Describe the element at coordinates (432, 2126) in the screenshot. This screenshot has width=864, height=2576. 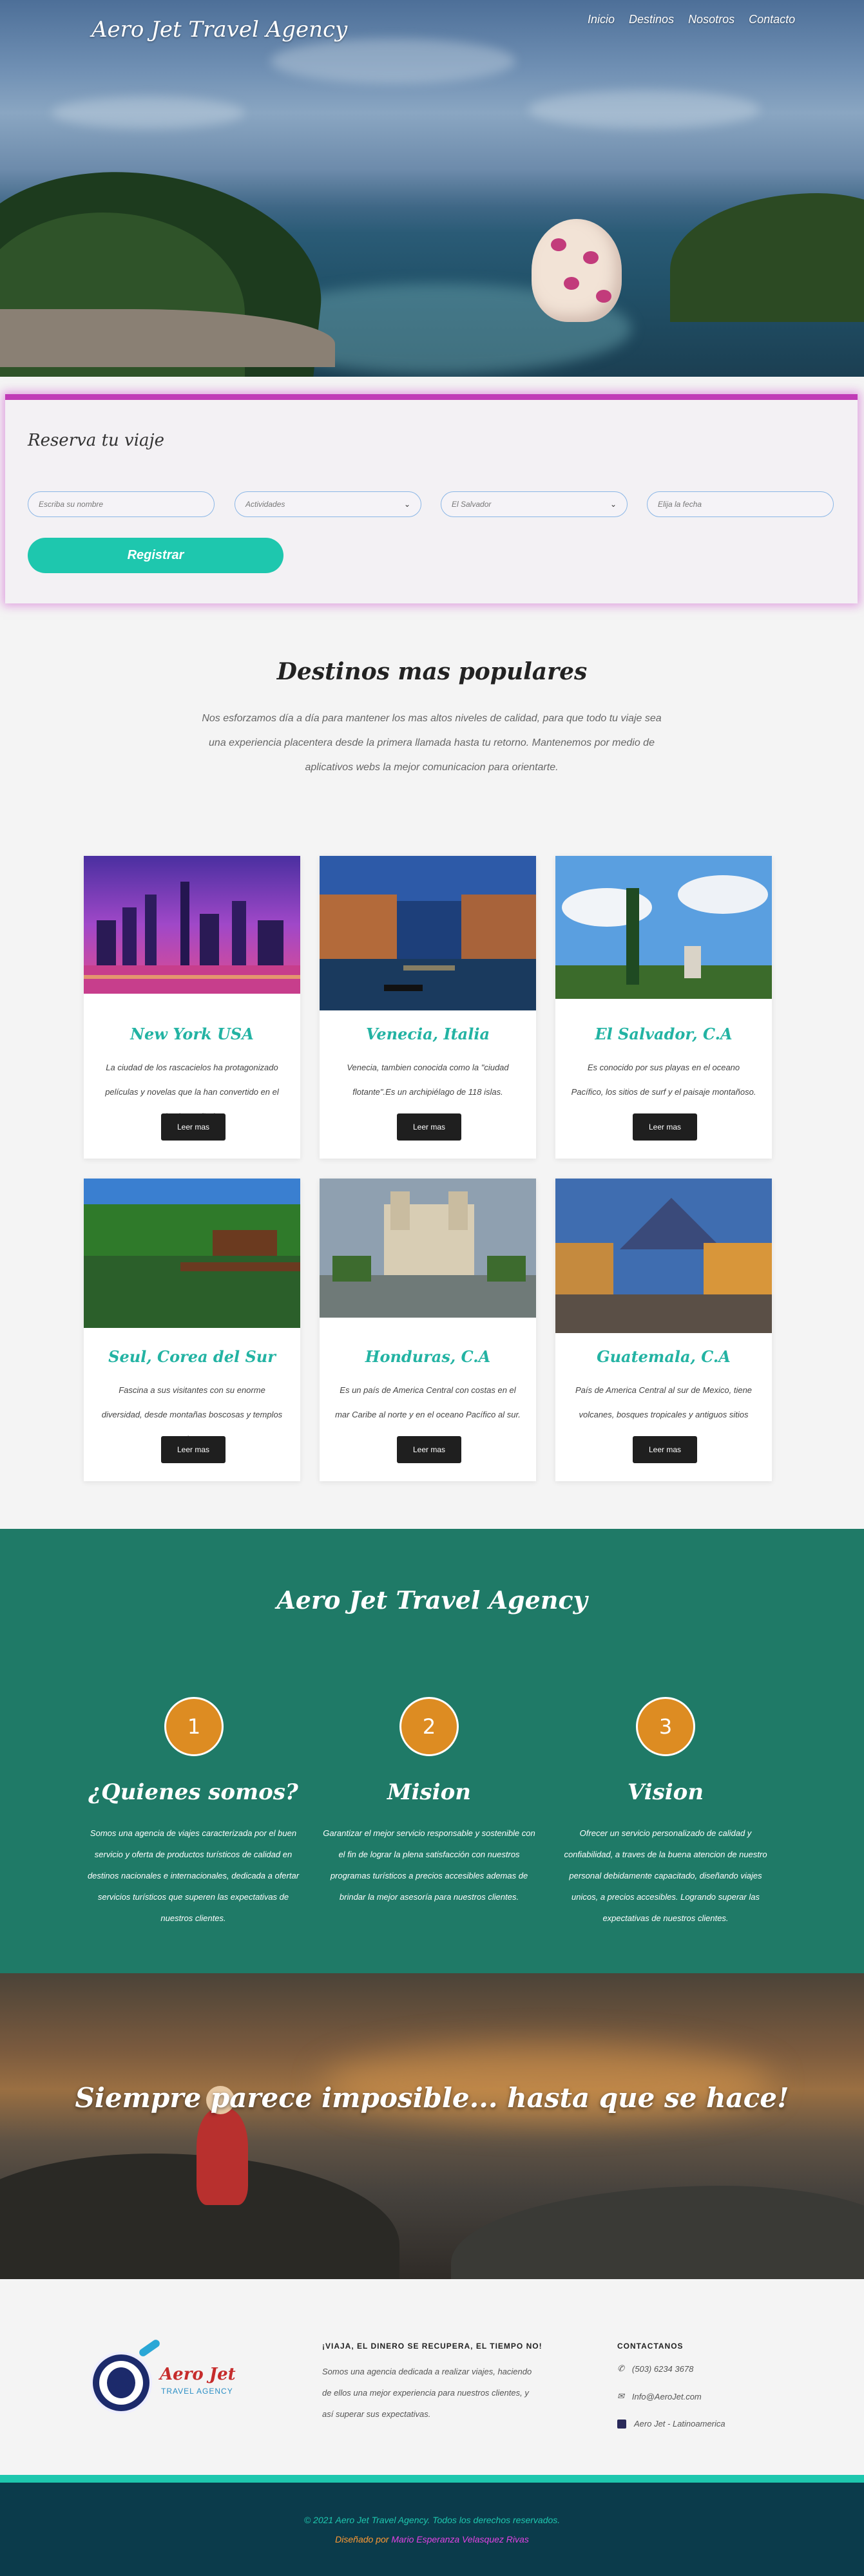
I see `quote-banner` at that location.